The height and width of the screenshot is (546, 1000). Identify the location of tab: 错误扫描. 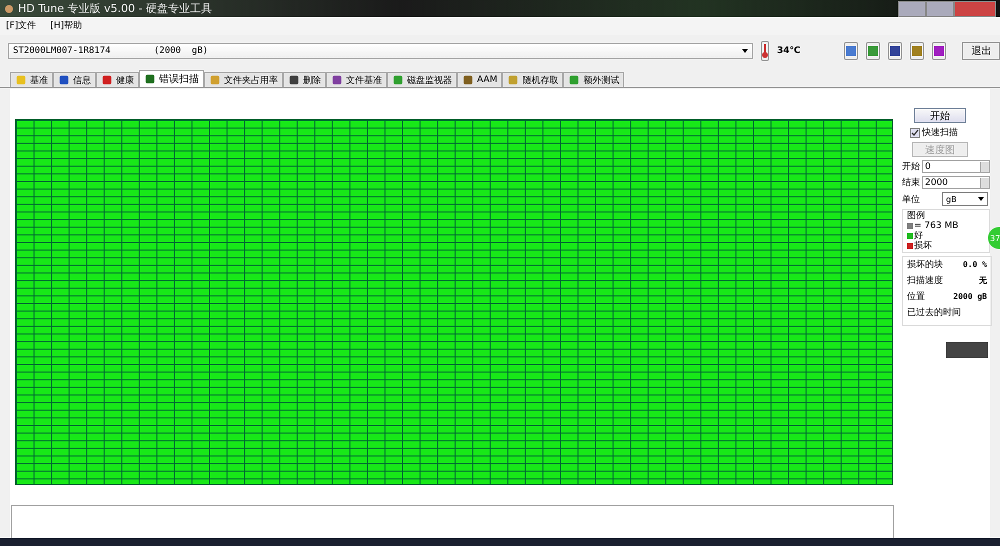
(171, 78).